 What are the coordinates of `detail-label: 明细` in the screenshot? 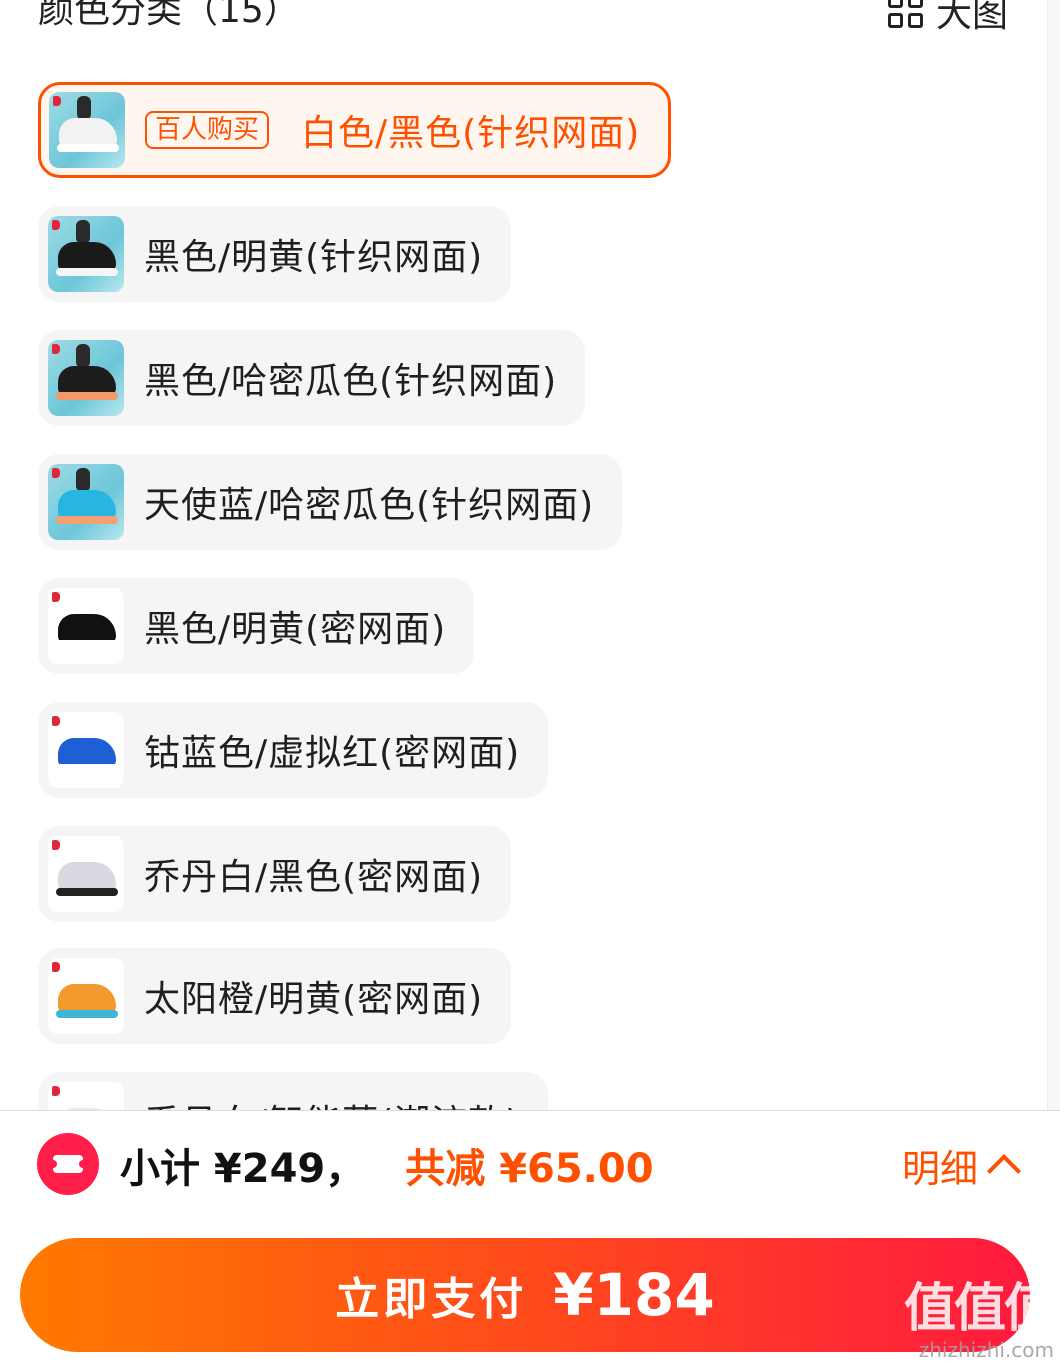 It's located at (939, 1168).